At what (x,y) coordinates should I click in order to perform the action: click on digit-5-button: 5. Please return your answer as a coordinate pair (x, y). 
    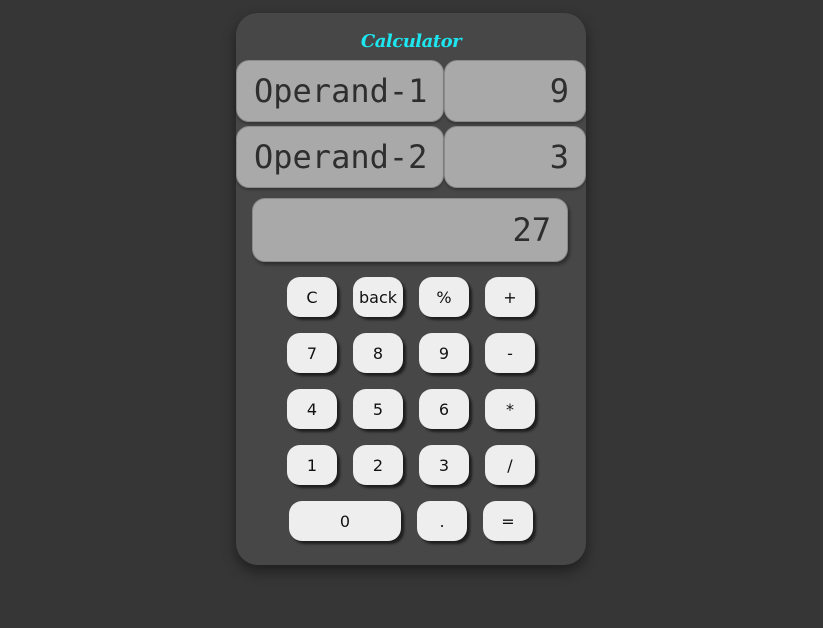
    Looking at the image, I should click on (378, 409).